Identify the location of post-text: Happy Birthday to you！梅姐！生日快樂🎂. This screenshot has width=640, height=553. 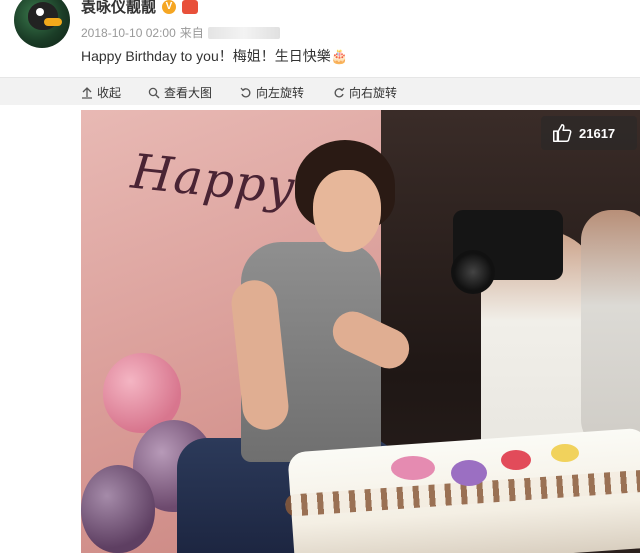
(215, 56).